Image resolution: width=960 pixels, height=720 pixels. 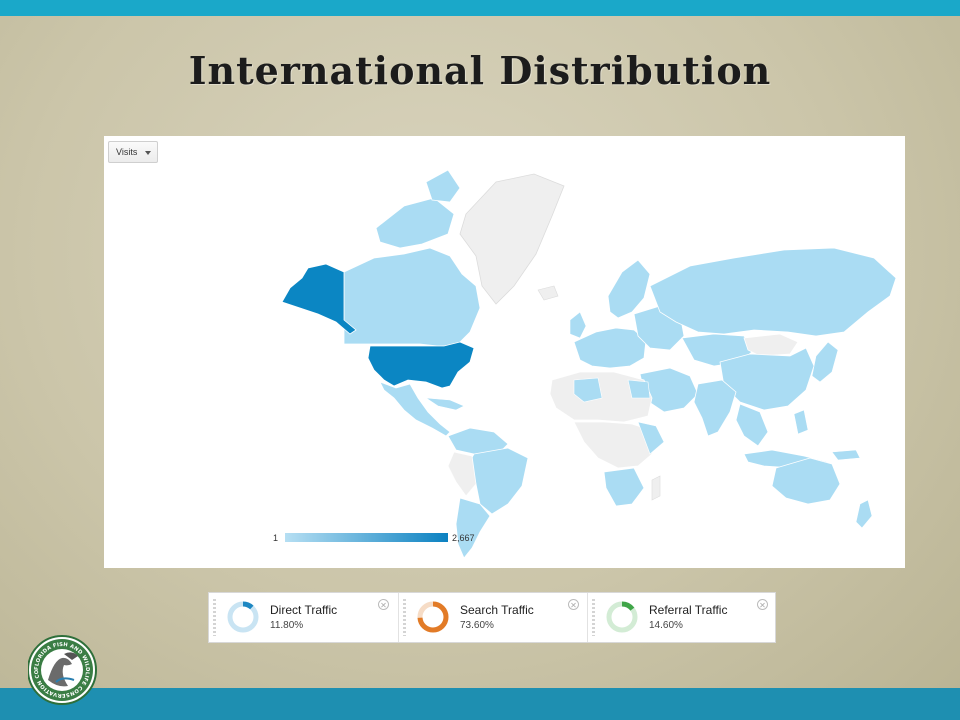 What do you see at coordinates (445, 404) in the screenshot?
I see `region-caribbean` at bounding box center [445, 404].